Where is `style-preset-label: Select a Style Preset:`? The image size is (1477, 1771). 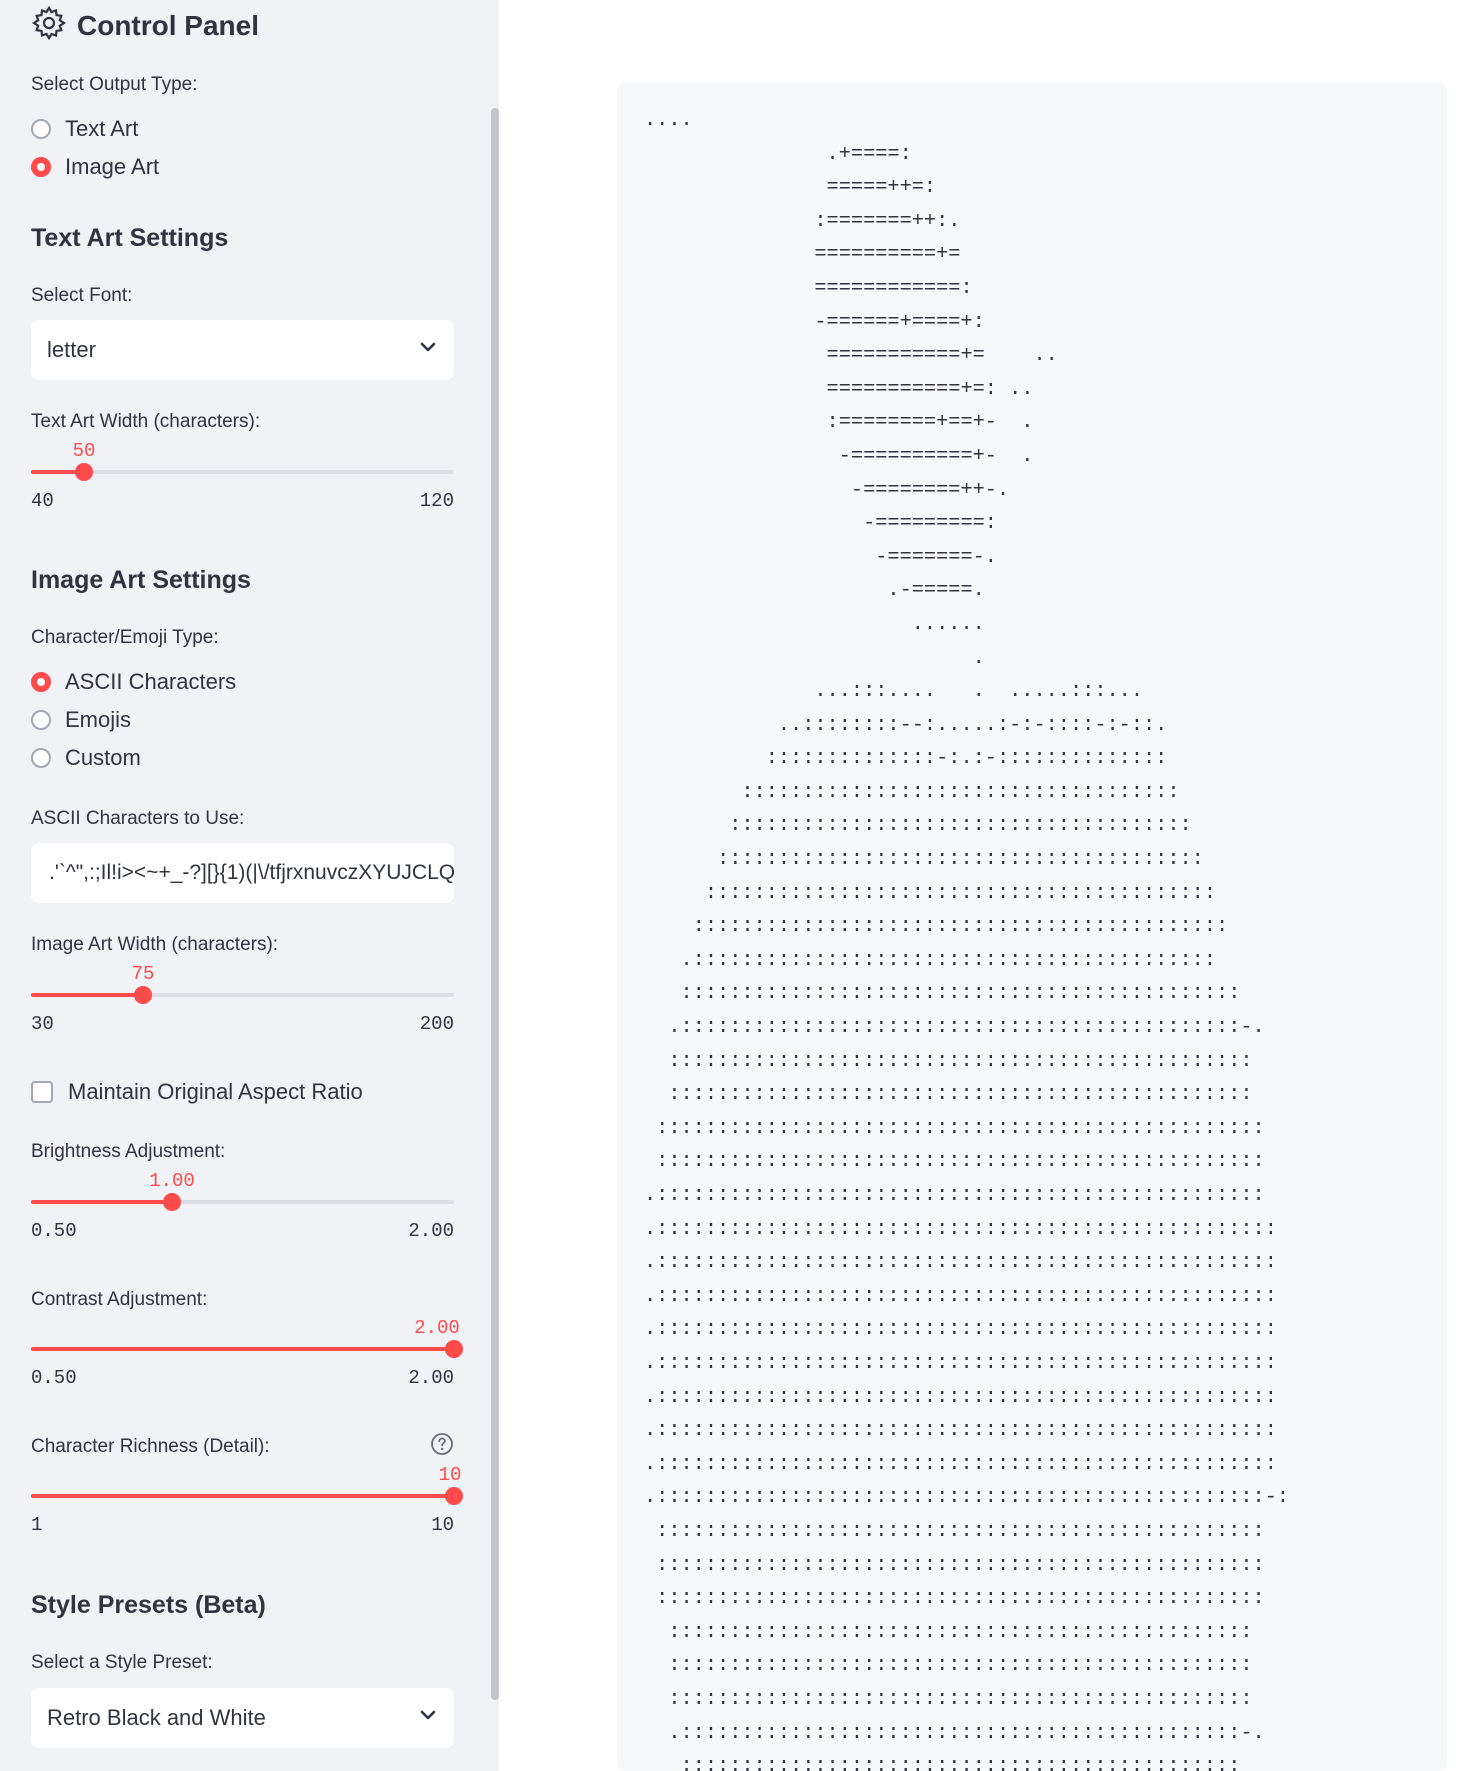
style-preset-label: Select a Style Preset: is located at coordinates (122, 1662).